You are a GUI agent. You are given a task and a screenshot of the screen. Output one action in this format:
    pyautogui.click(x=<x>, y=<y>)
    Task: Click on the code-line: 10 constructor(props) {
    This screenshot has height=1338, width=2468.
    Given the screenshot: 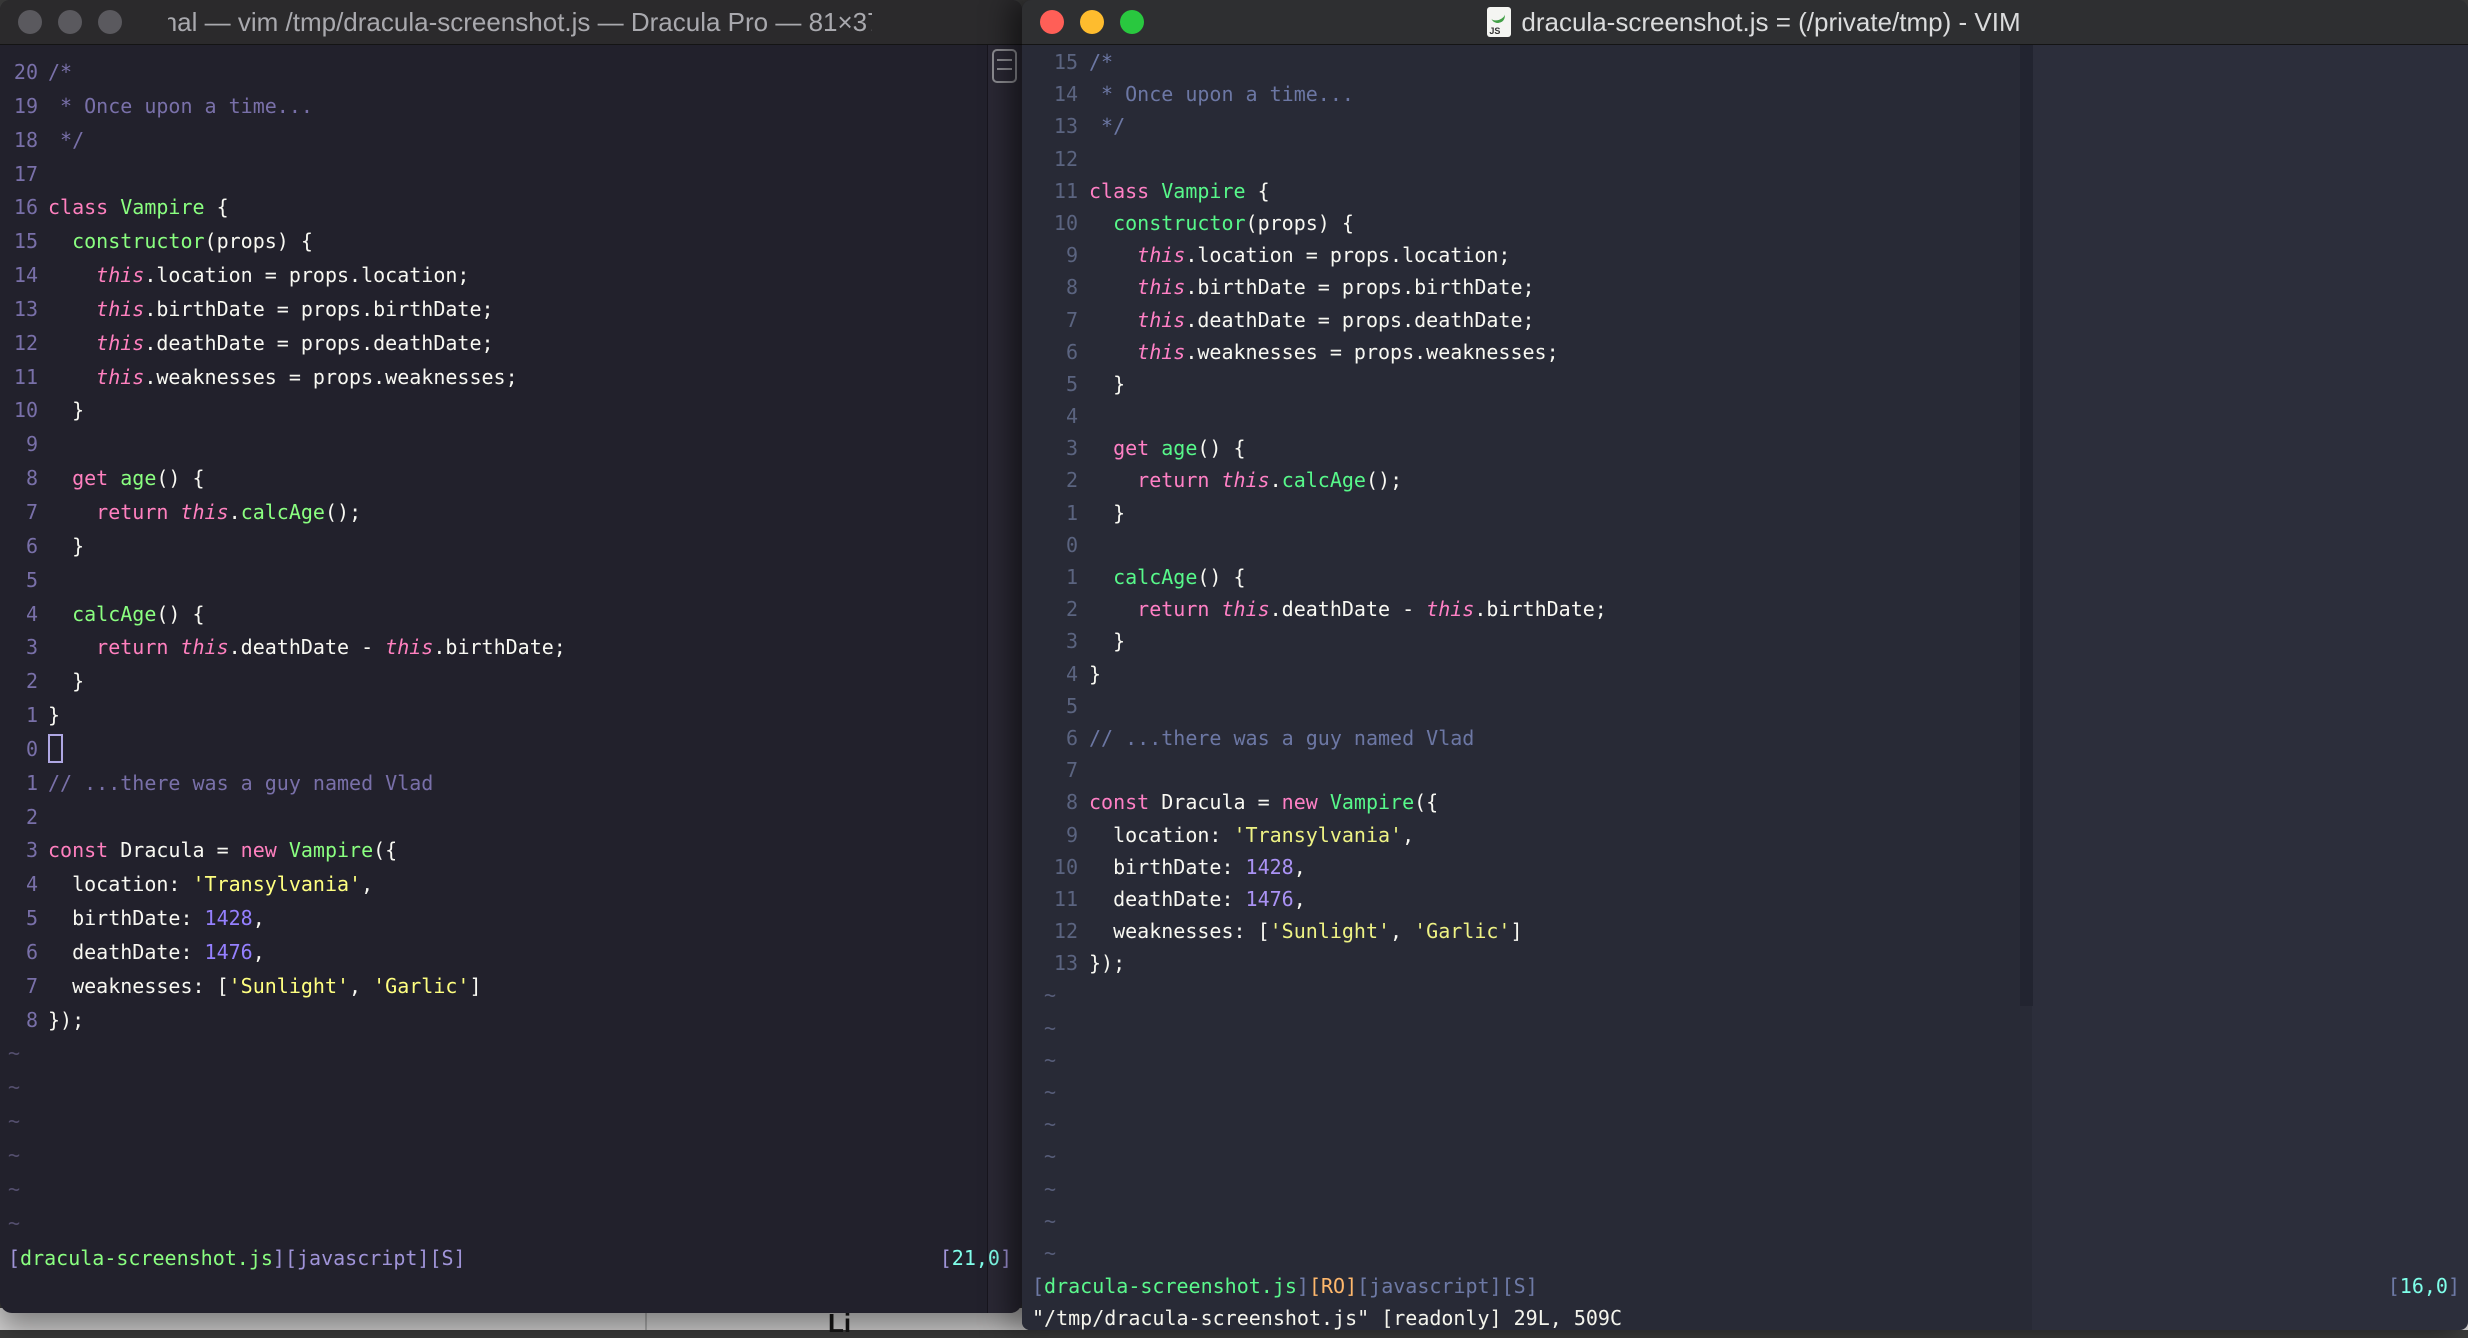 What is the action you would take?
    pyautogui.click(x=1745, y=223)
    